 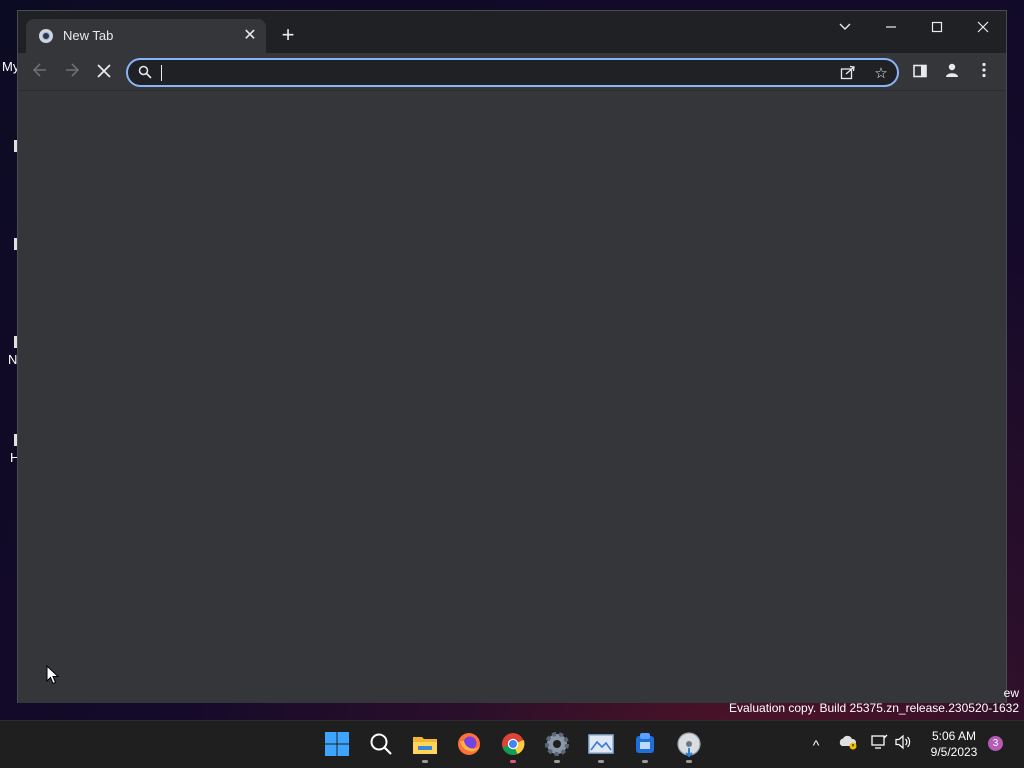 What do you see at coordinates (984, 72) in the screenshot?
I see `kebab-menu-icon` at bounding box center [984, 72].